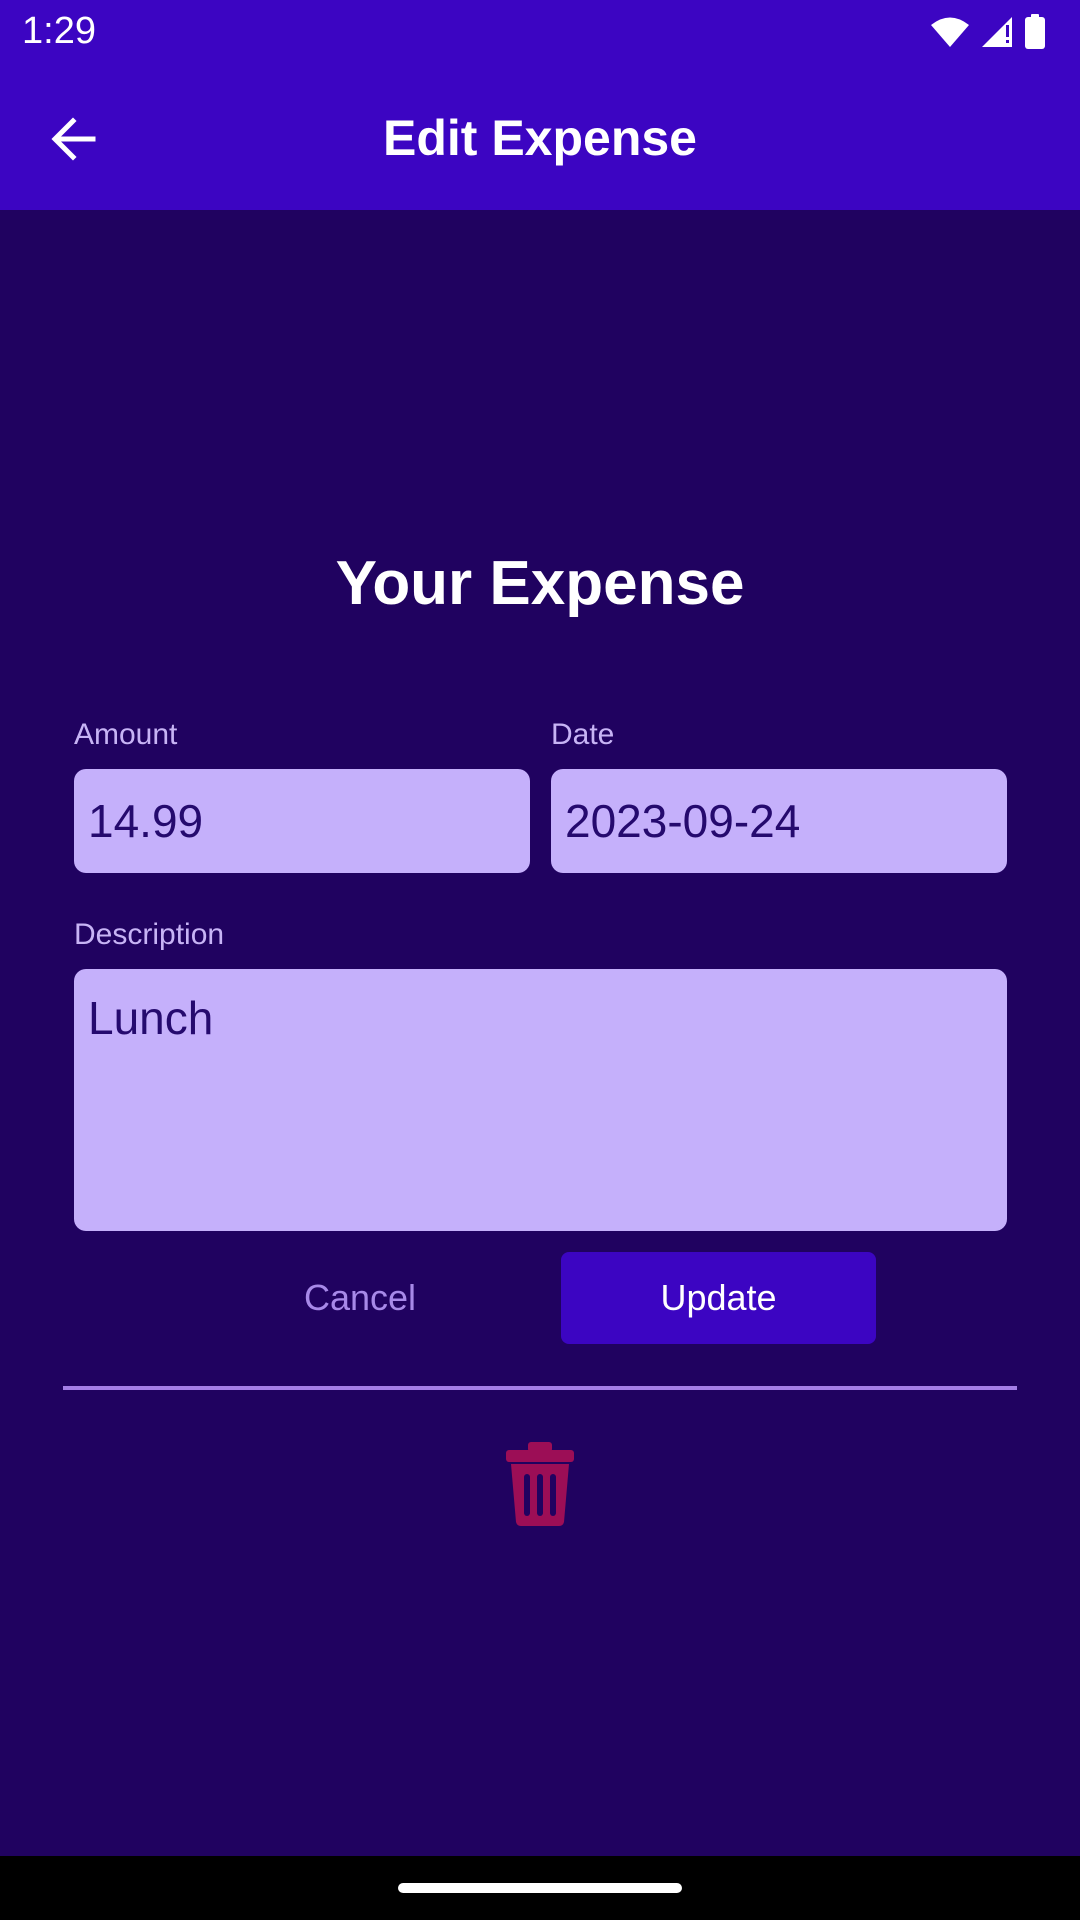  I want to click on arrow-left-icon, so click(73, 139).